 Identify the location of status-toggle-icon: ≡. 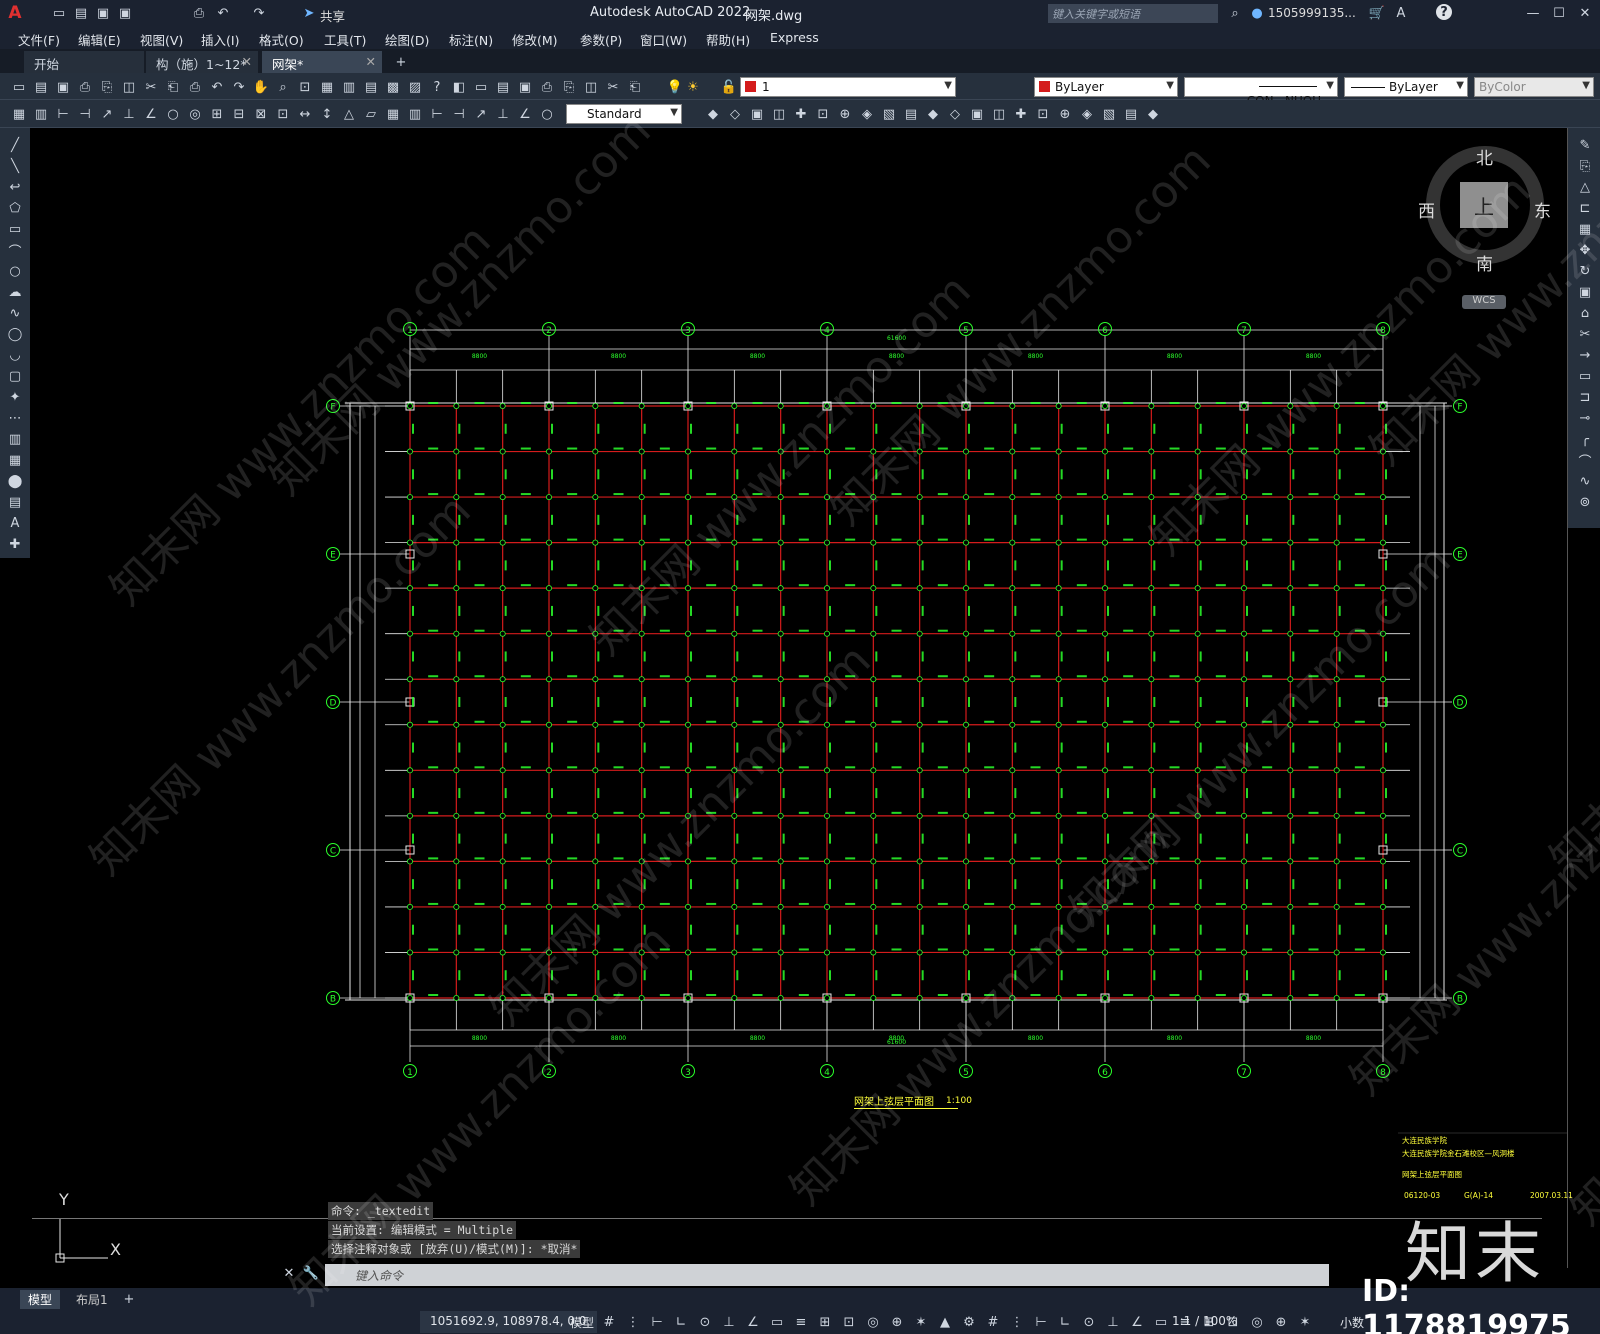
(801, 1322).